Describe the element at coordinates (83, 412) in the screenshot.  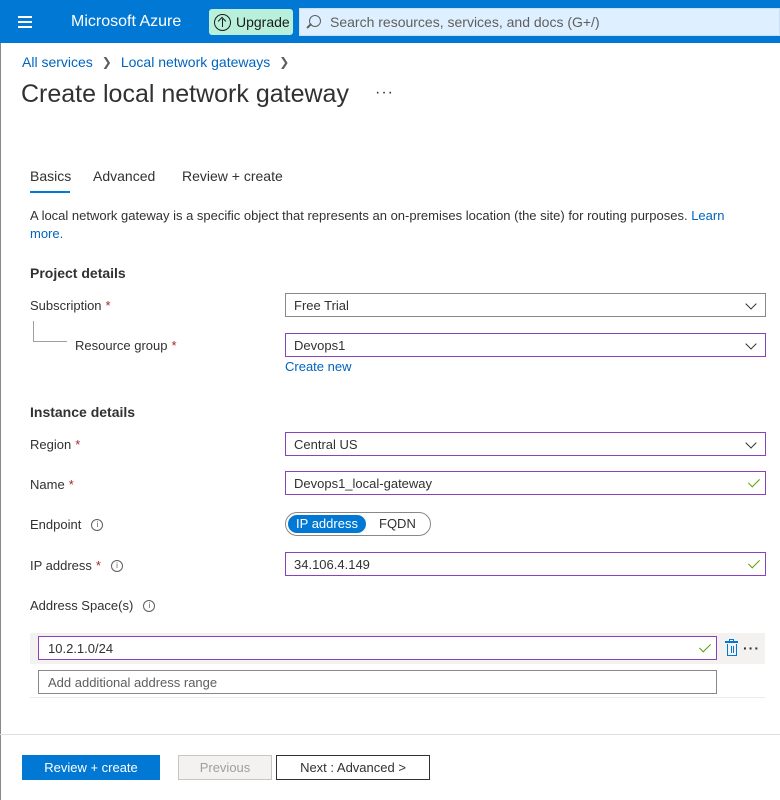
I see `instance-details-heading: Instance details` at that location.